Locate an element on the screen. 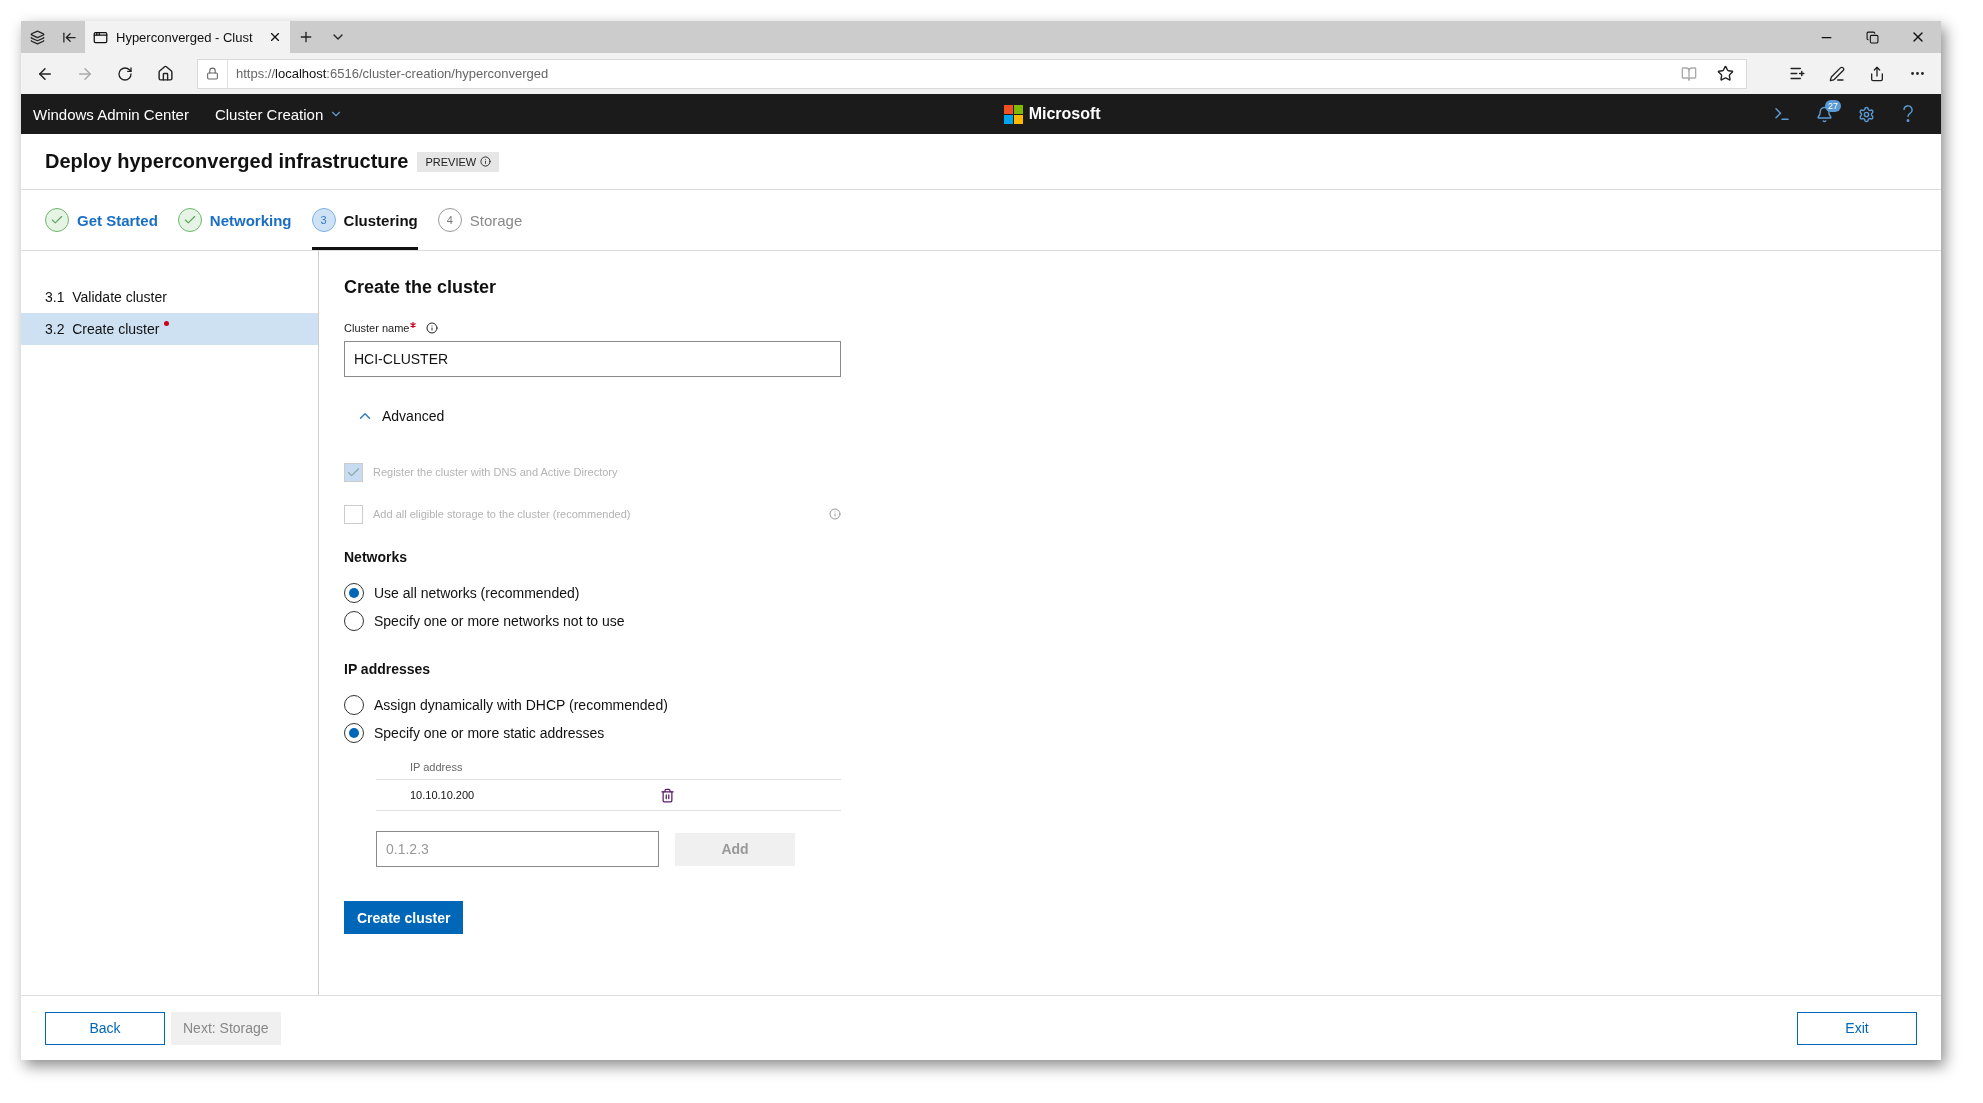 The width and height of the screenshot is (1983, 1103). exit-button: Exit is located at coordinates (1857, 1028).